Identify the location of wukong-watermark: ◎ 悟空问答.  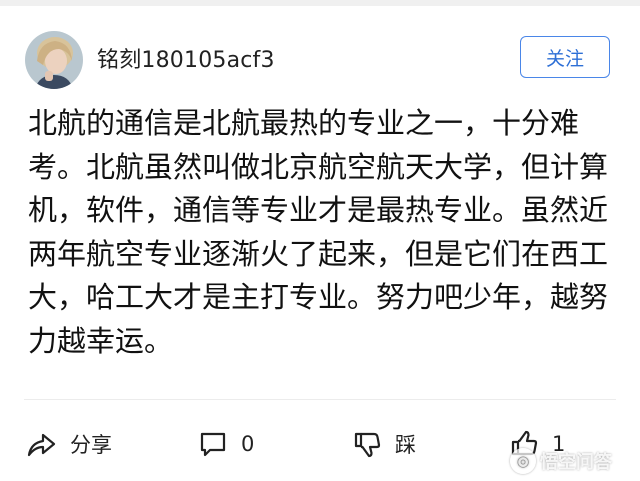
(561, 461).